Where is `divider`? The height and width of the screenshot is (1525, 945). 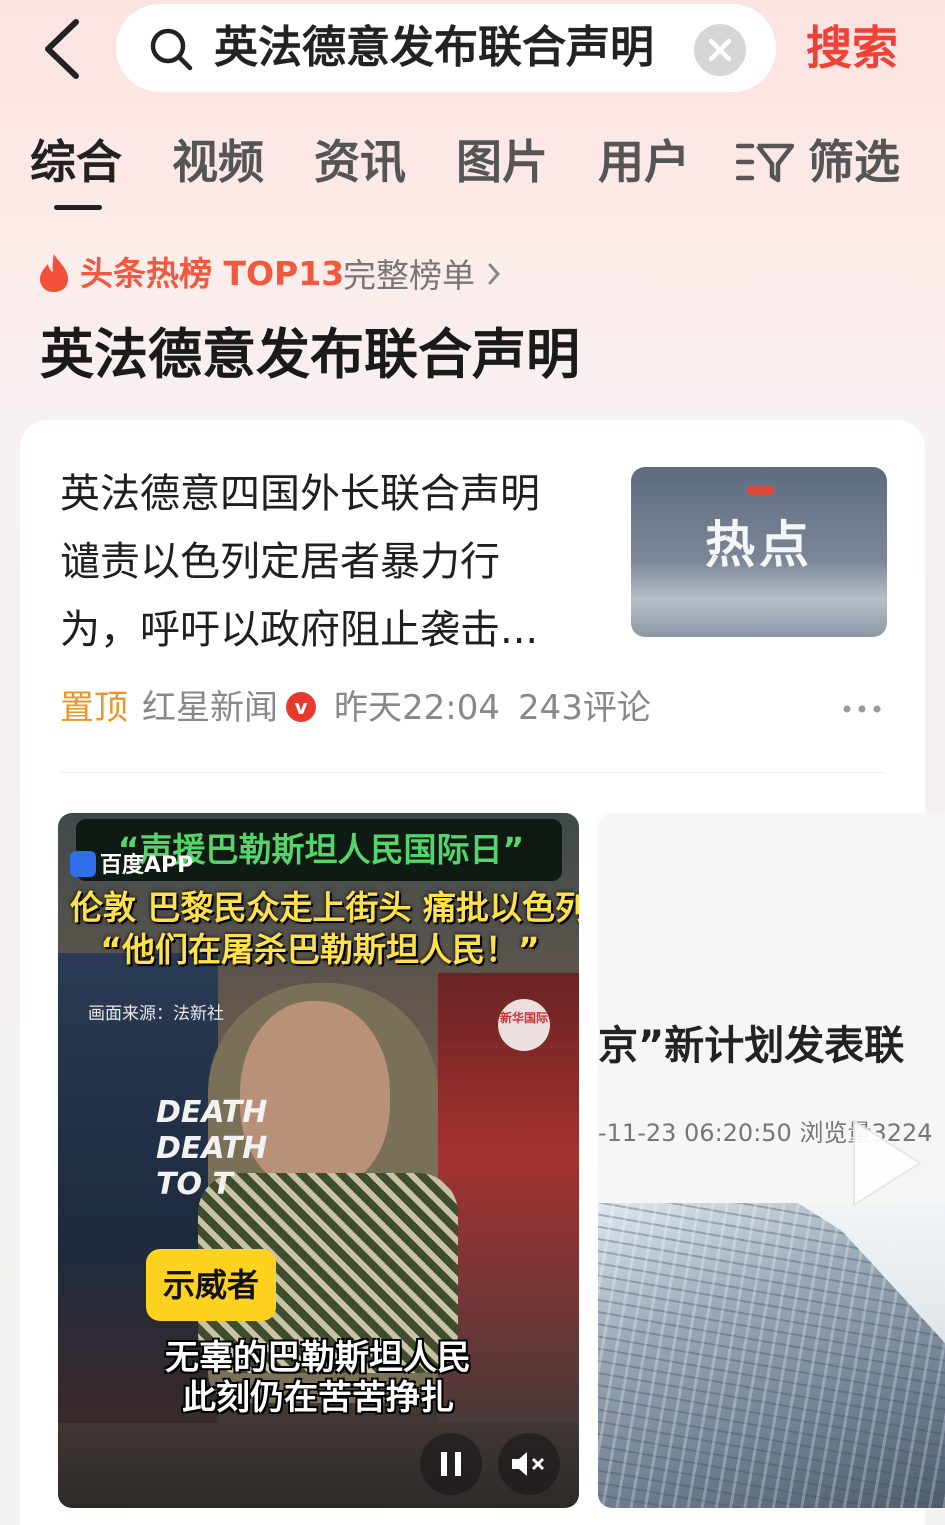 divider is located at coordinates (472, 772).